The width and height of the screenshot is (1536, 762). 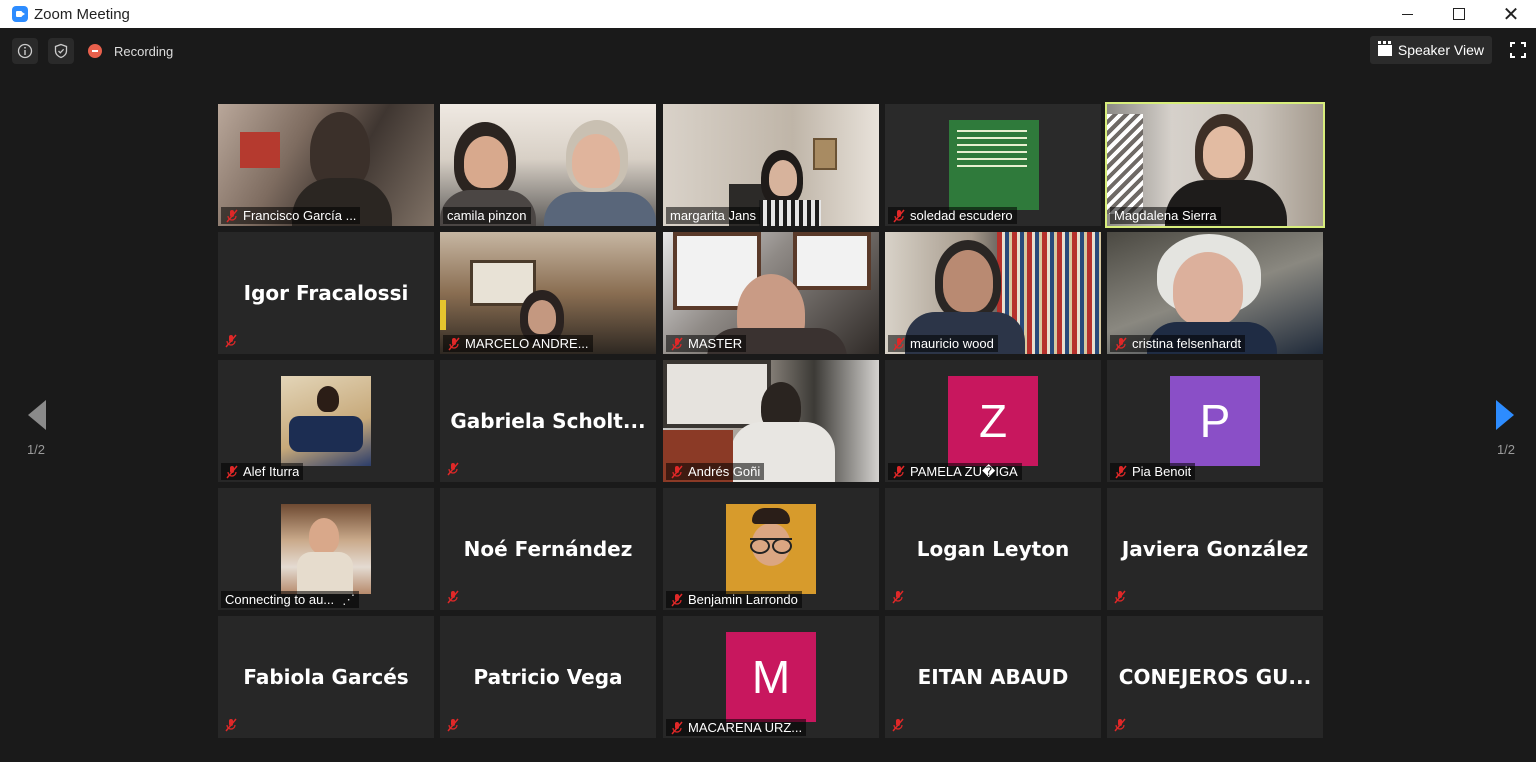 What do you see at coordinates (706, 343) in the screenshot?
I see `participant-name-label: MASTER` at bounding box center [706, 343].